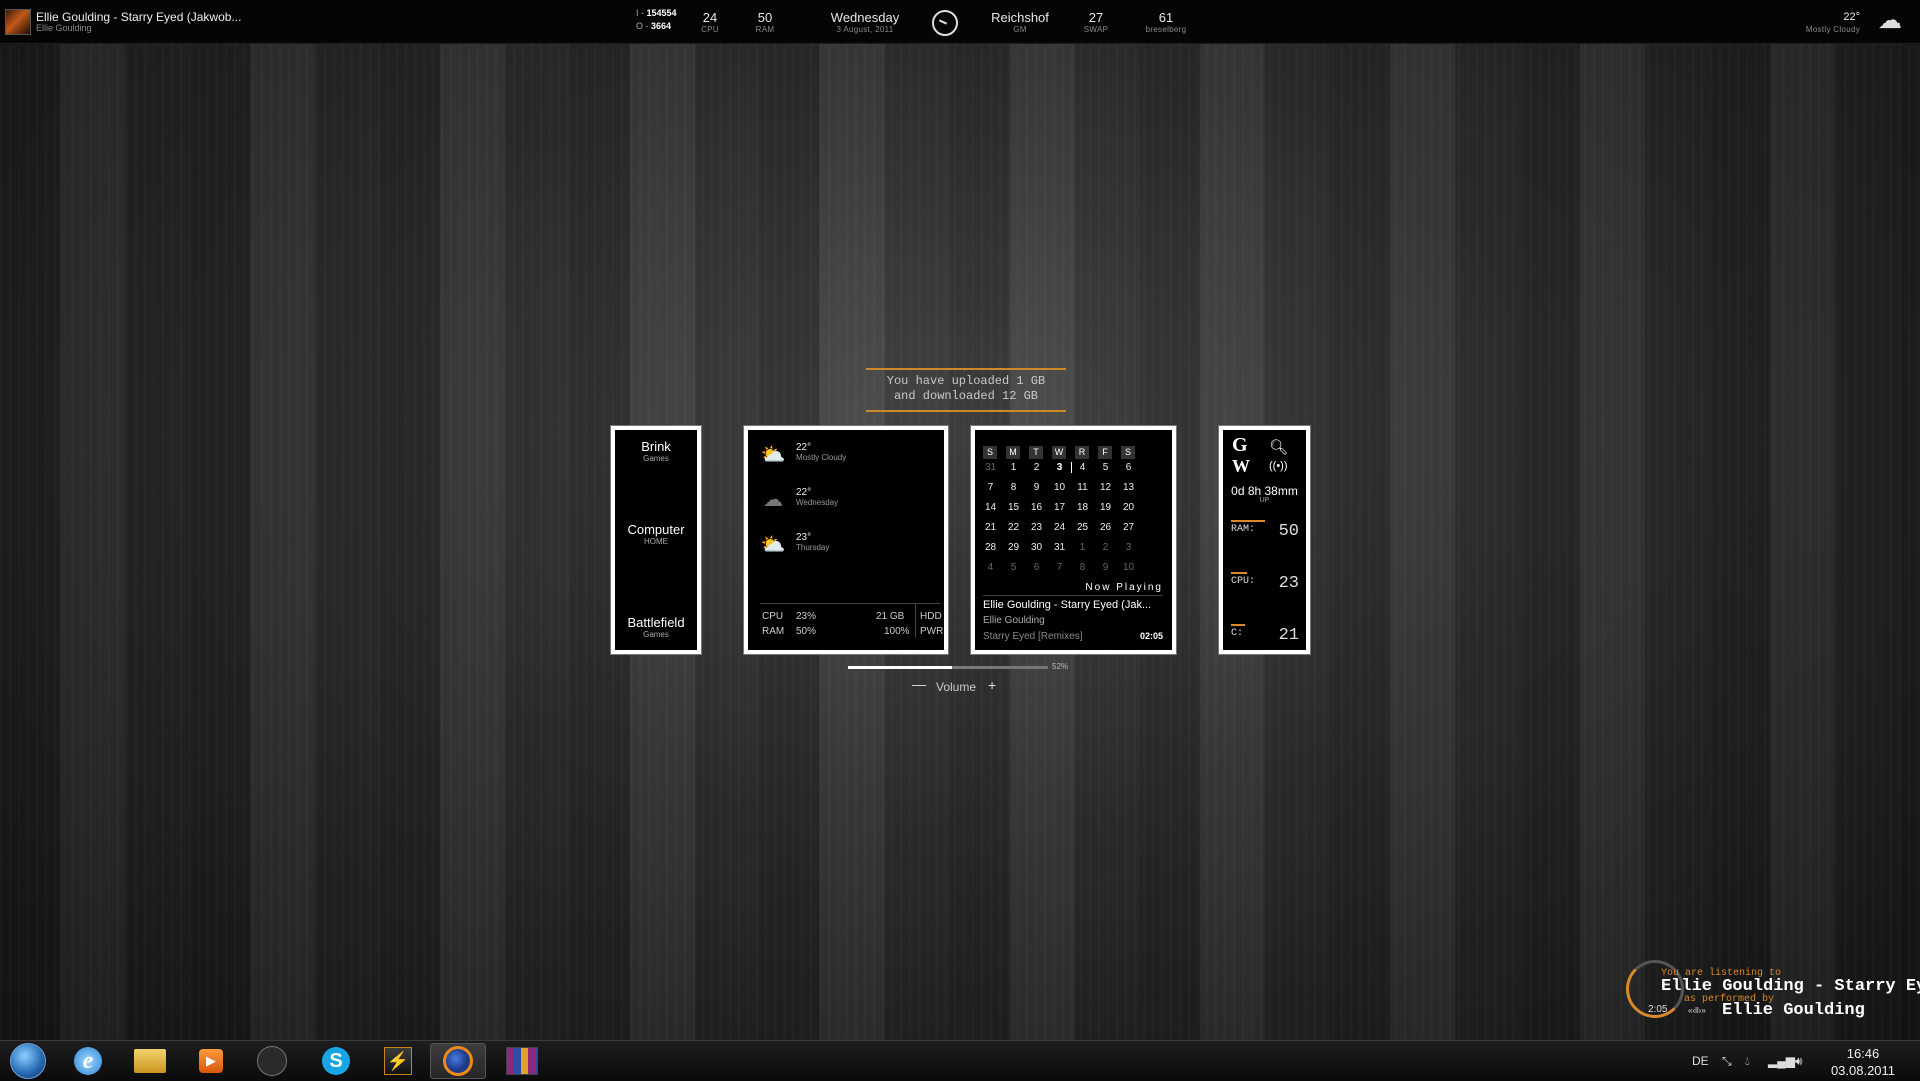 Image resolution: width=1920 pixels, height=1081 pixels. I want to click on volume-up-button: +, so click(992, 685).